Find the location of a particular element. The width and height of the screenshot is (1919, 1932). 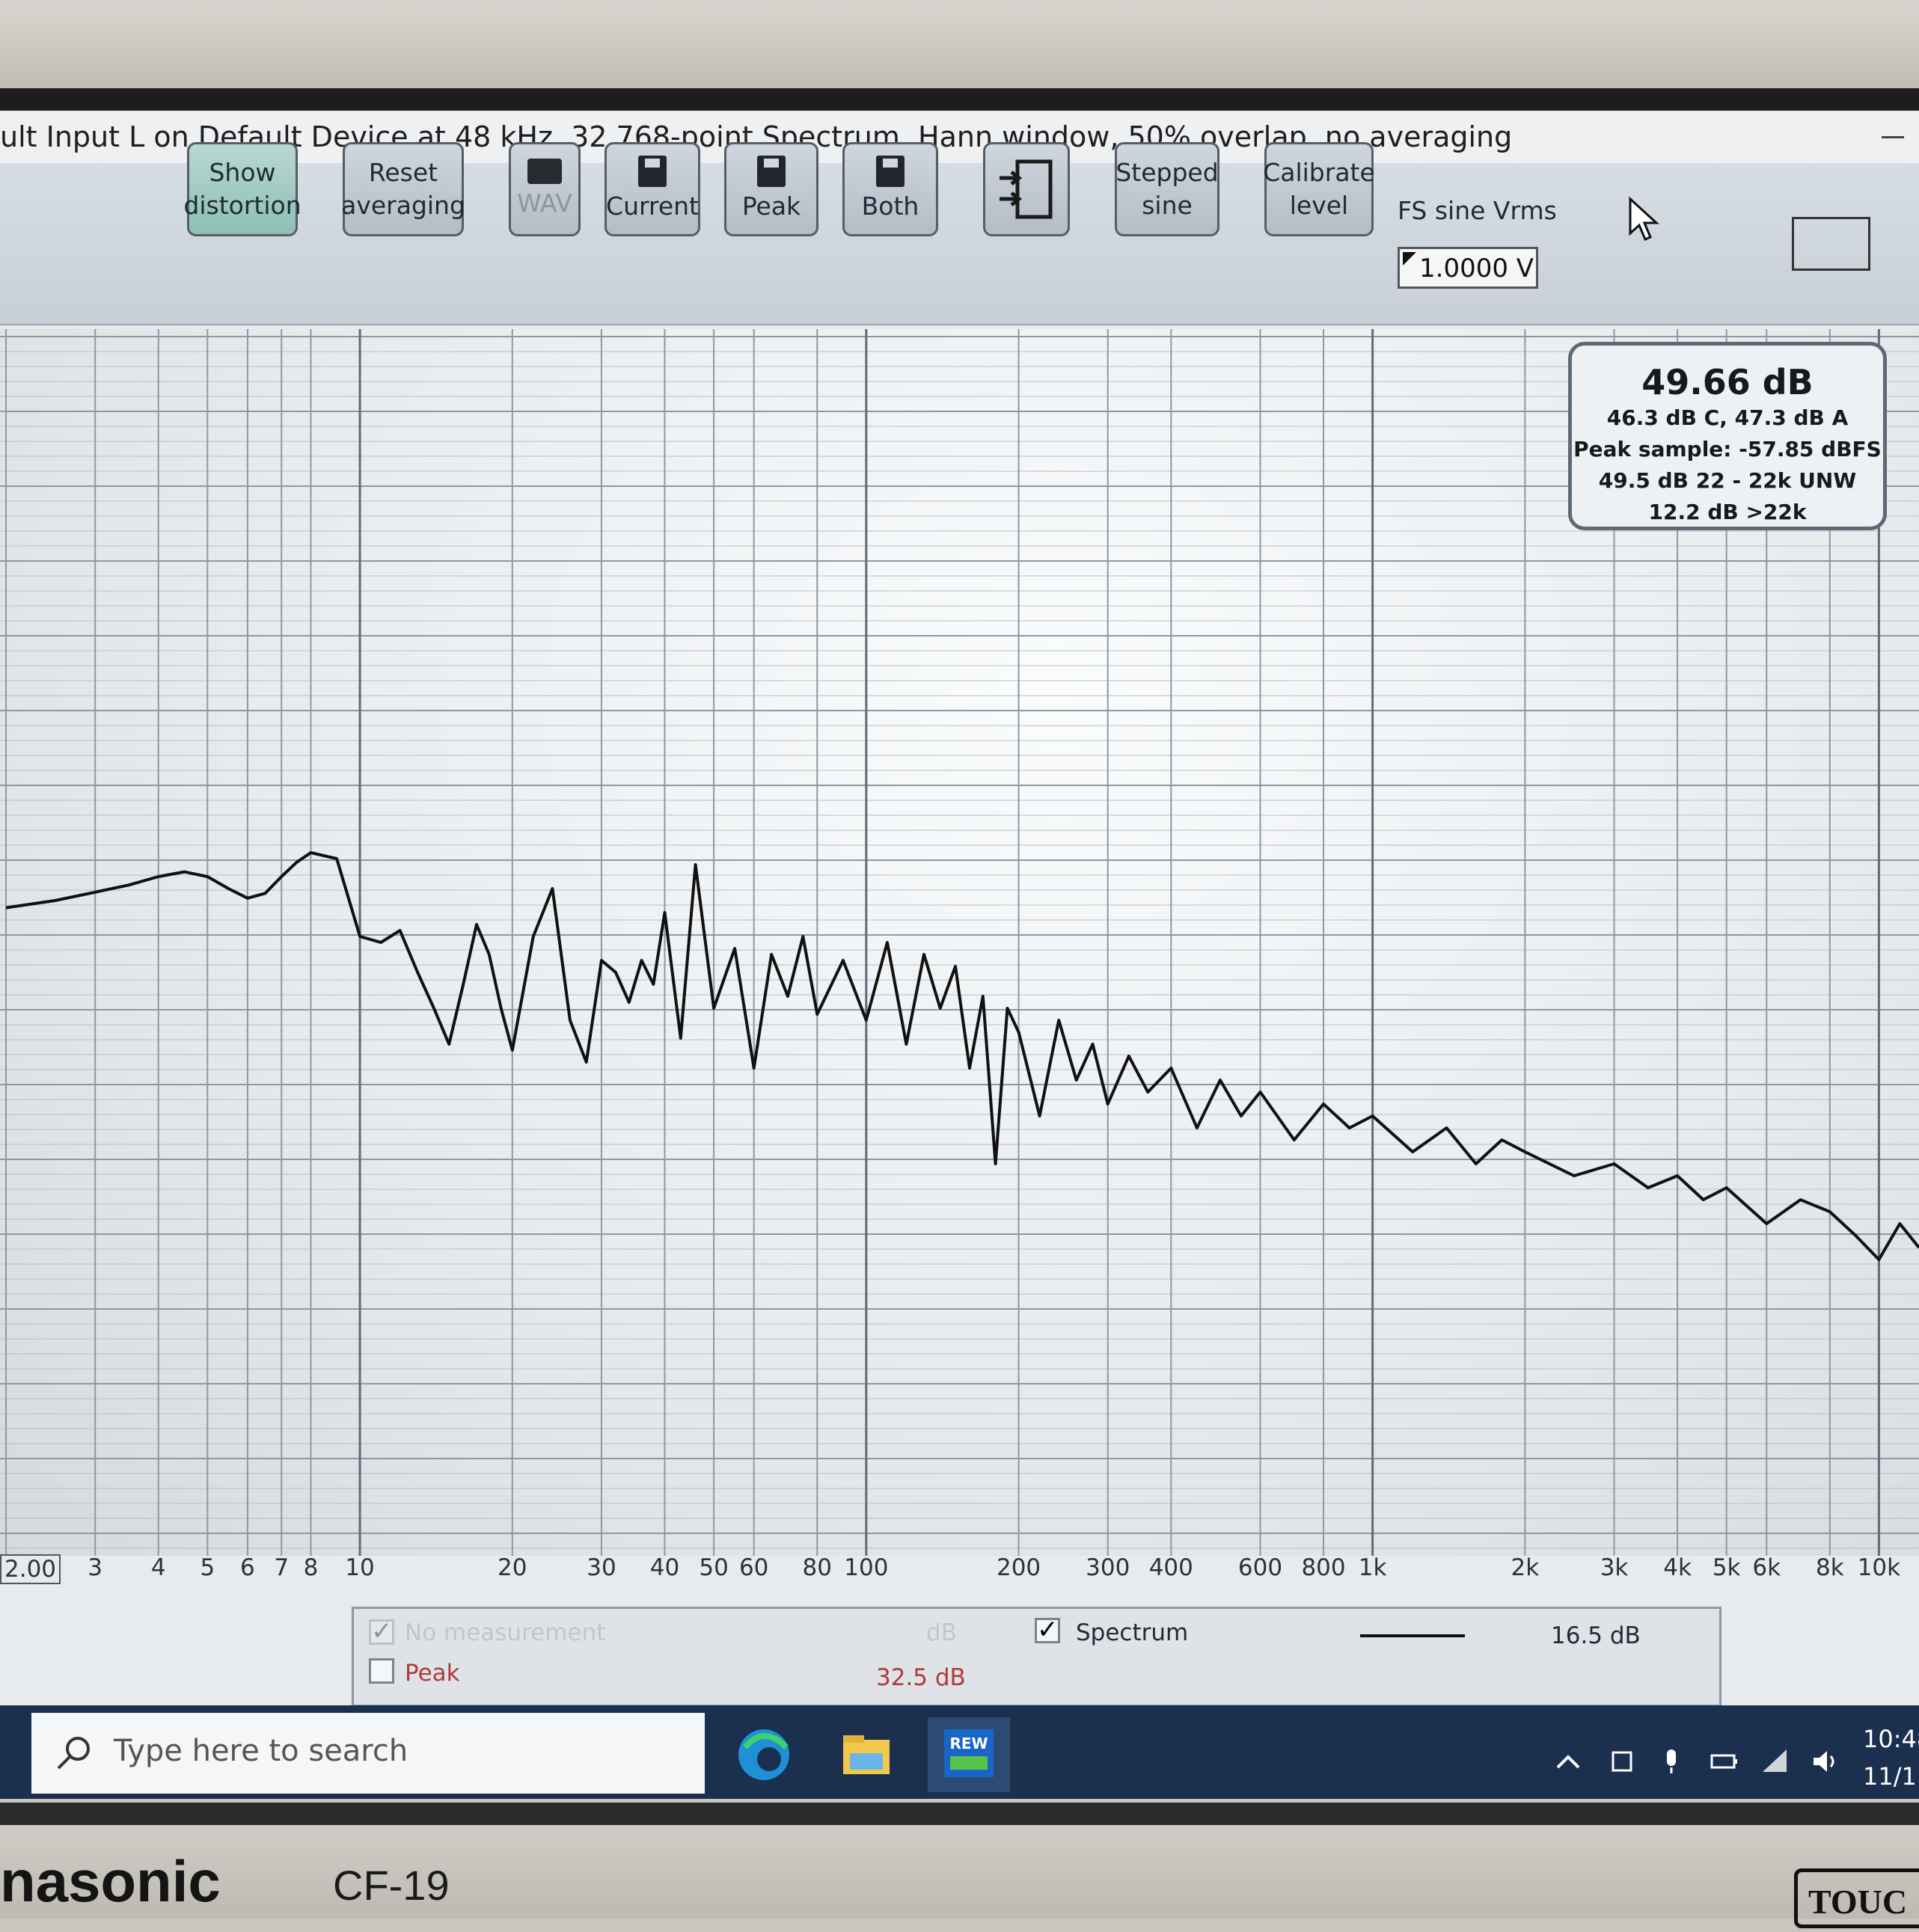

x-tick-label: 40 is located at coordinates (664, 1567).